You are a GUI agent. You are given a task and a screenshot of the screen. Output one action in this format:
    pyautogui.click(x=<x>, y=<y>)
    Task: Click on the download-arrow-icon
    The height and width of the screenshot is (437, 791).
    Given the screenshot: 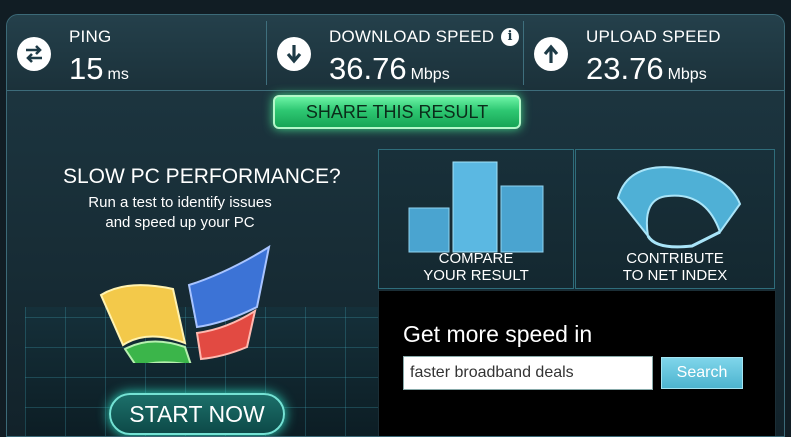 What is the action you would take?
    pyautogui.click(x=294, y=54)
    